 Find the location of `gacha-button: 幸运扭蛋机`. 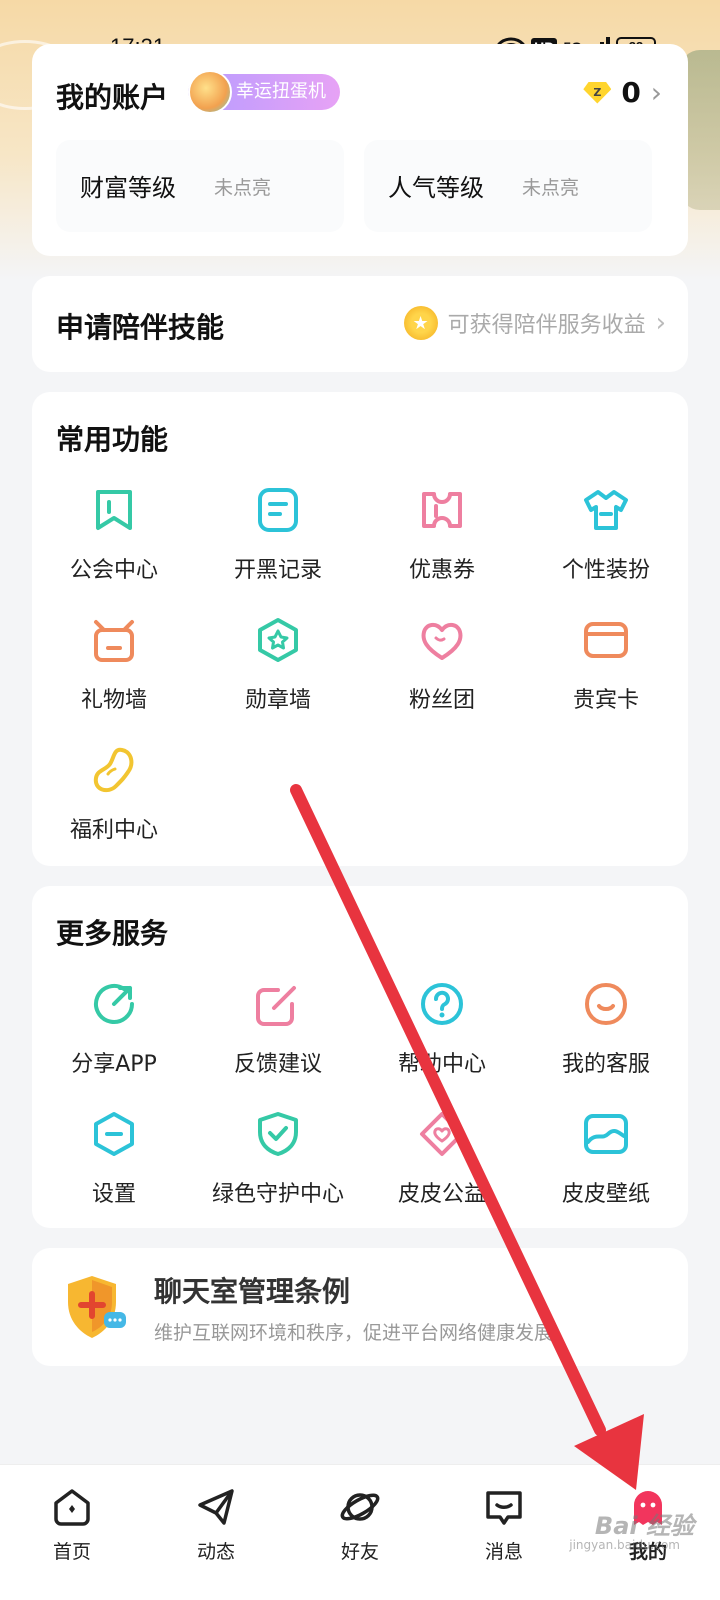

gacha-button: 幸运扭蛋机 is located at coordinates (264, 92).